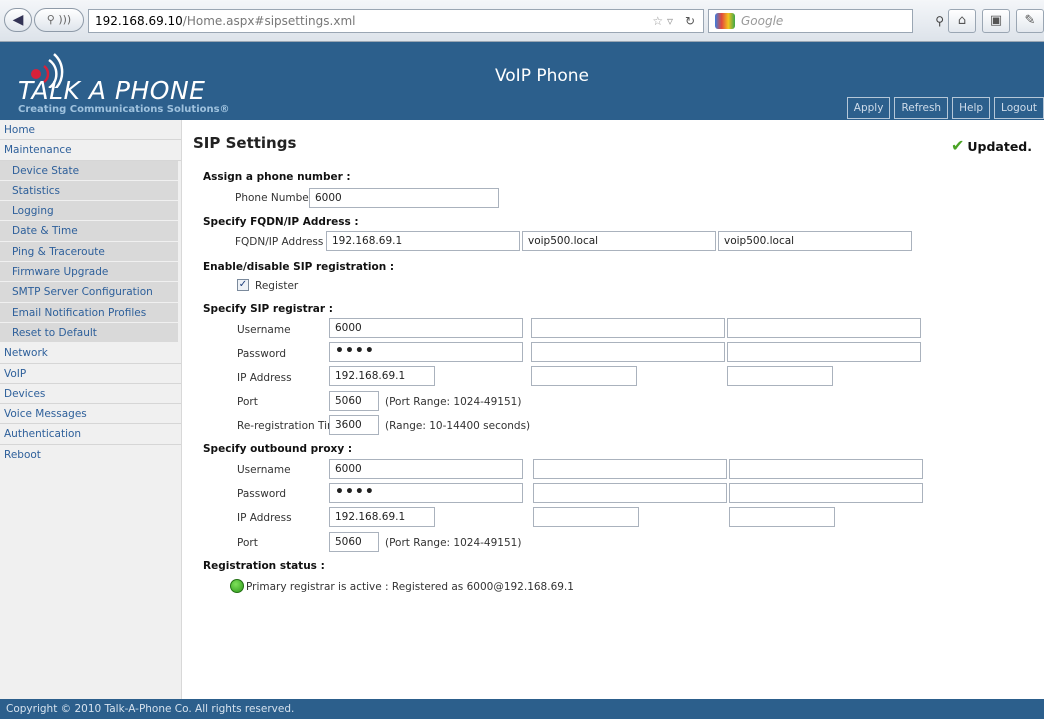 The width and height of the screenshot is (1044, 719). Describe the element at coordinates (868, 108) in the screenshot. I see `apply-button: Apply` at that location.